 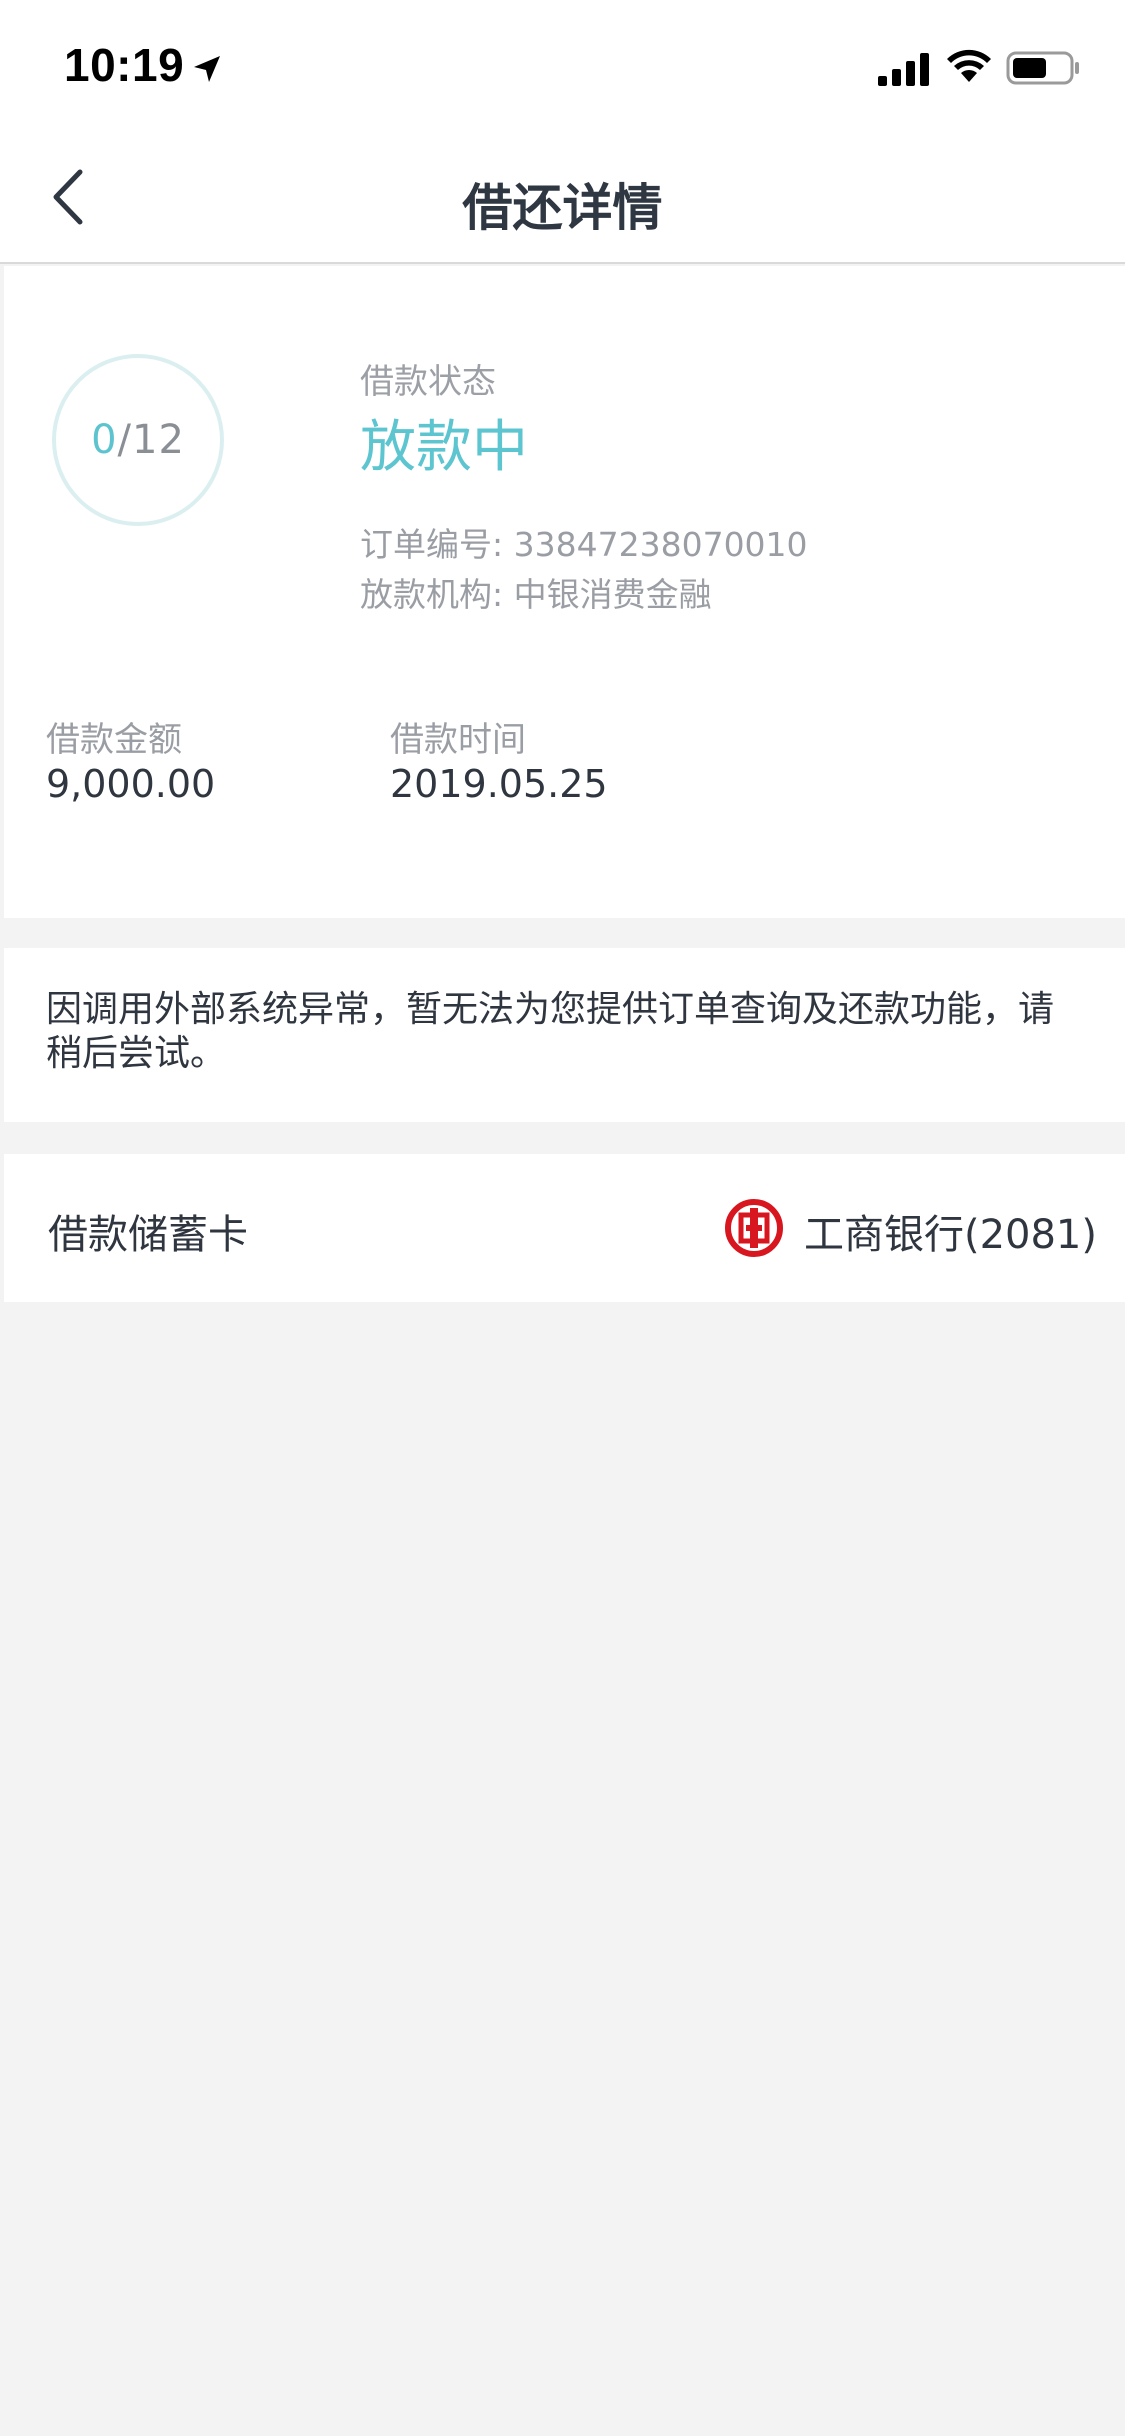 I want to click on lending-institution: 放款机构: 中银消费金融, so click(x=536, y=594).